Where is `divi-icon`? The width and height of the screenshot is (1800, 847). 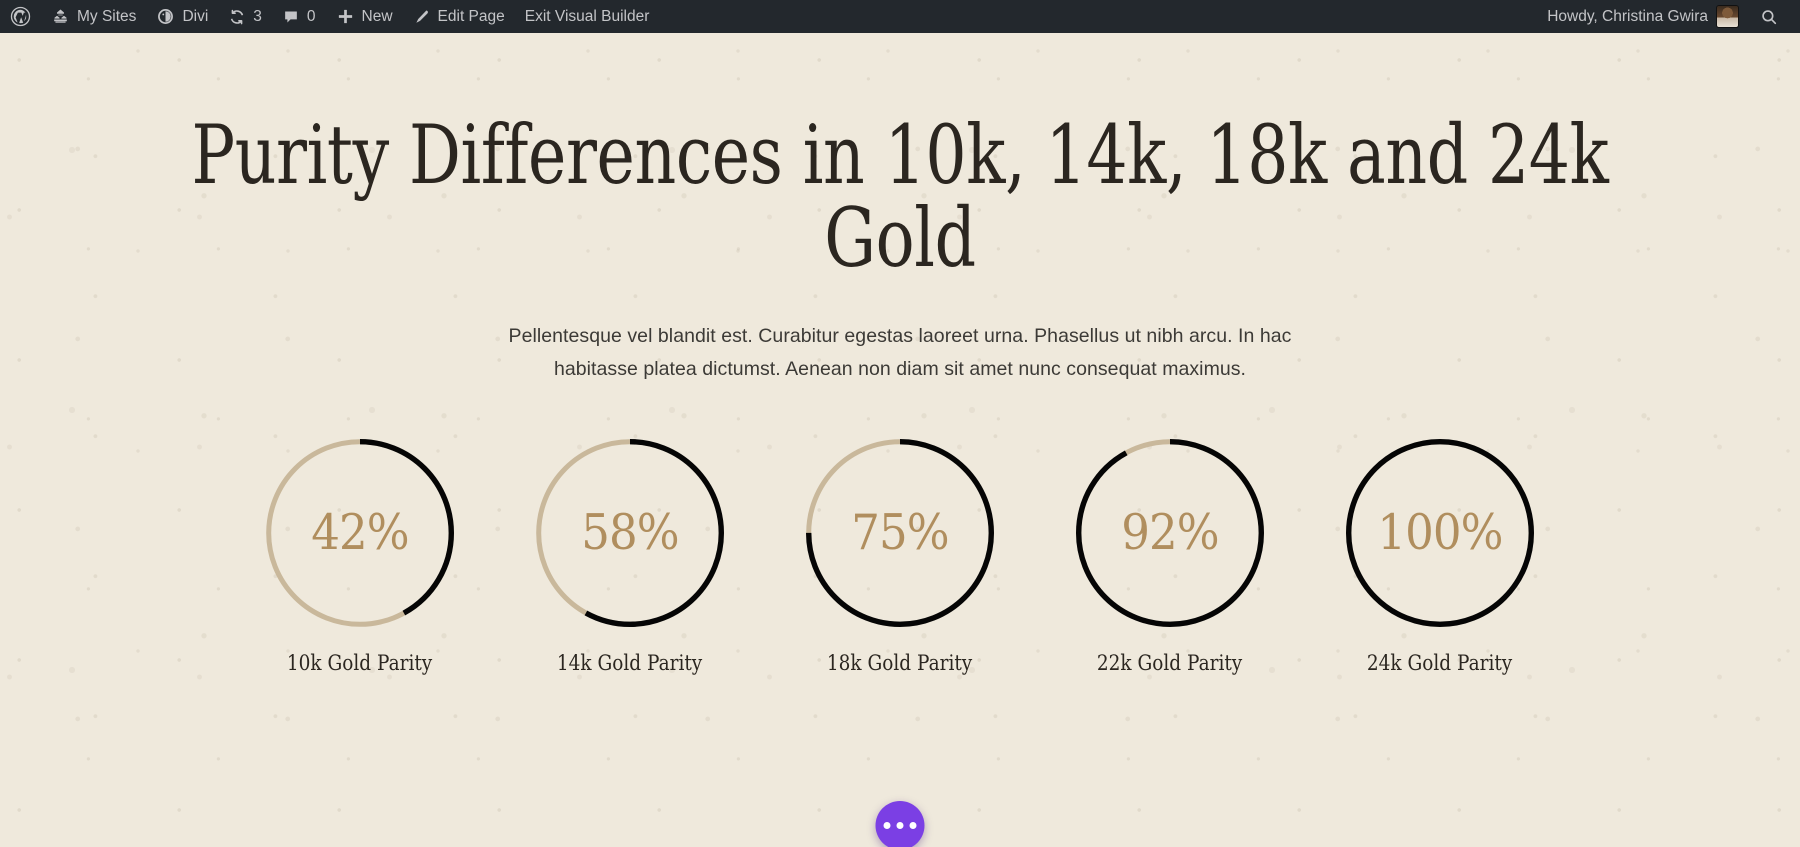 divi-icon is located at coordinates (165, 16).